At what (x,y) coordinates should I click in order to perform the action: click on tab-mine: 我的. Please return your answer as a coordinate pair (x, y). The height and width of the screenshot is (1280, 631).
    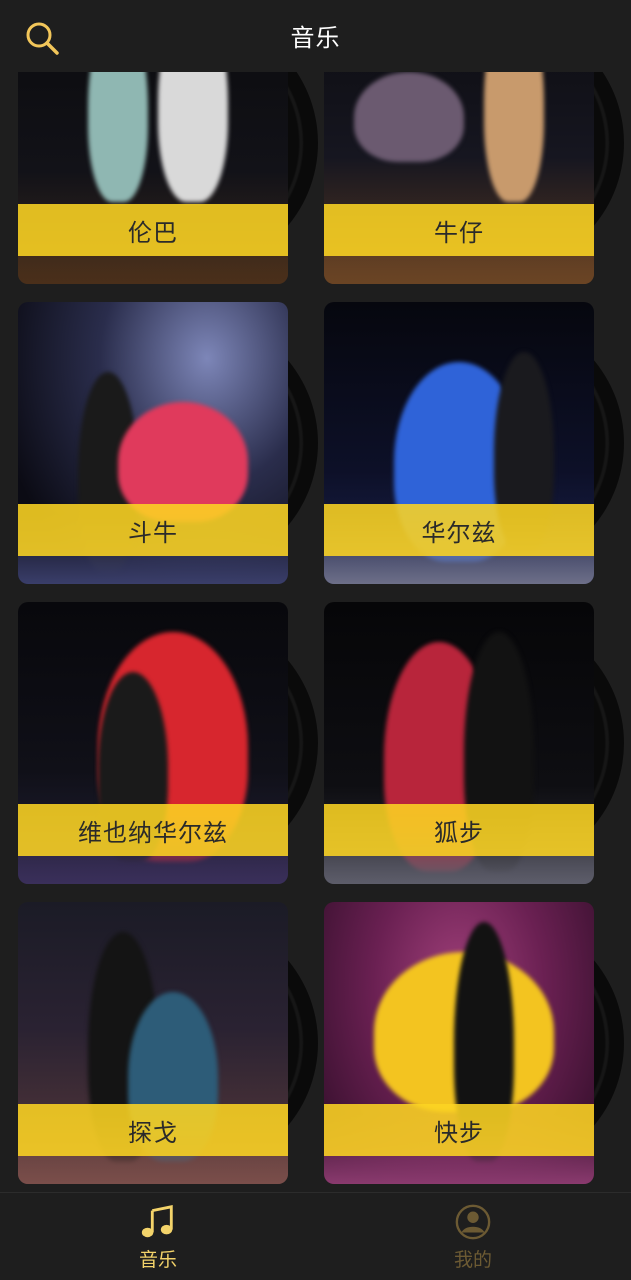
    Looking at the image, I should click on (473, 1240).